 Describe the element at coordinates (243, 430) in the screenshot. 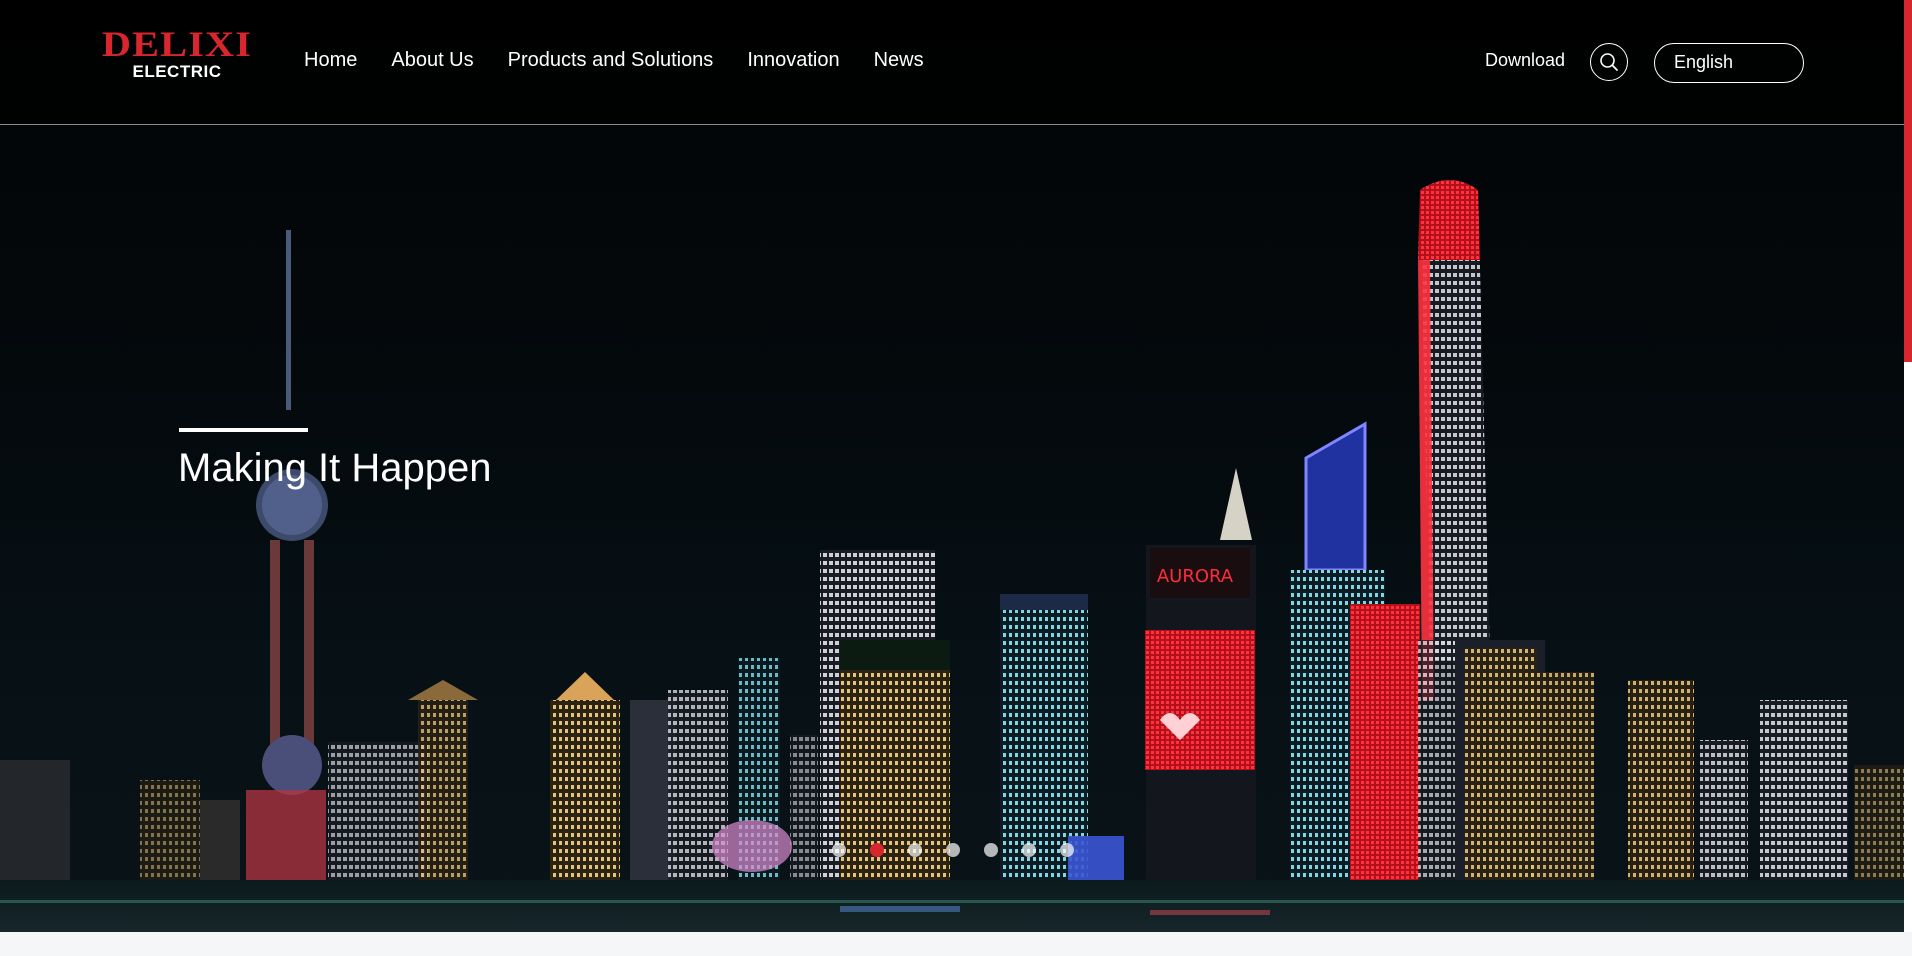

I see `hero-title-rule` at that location.